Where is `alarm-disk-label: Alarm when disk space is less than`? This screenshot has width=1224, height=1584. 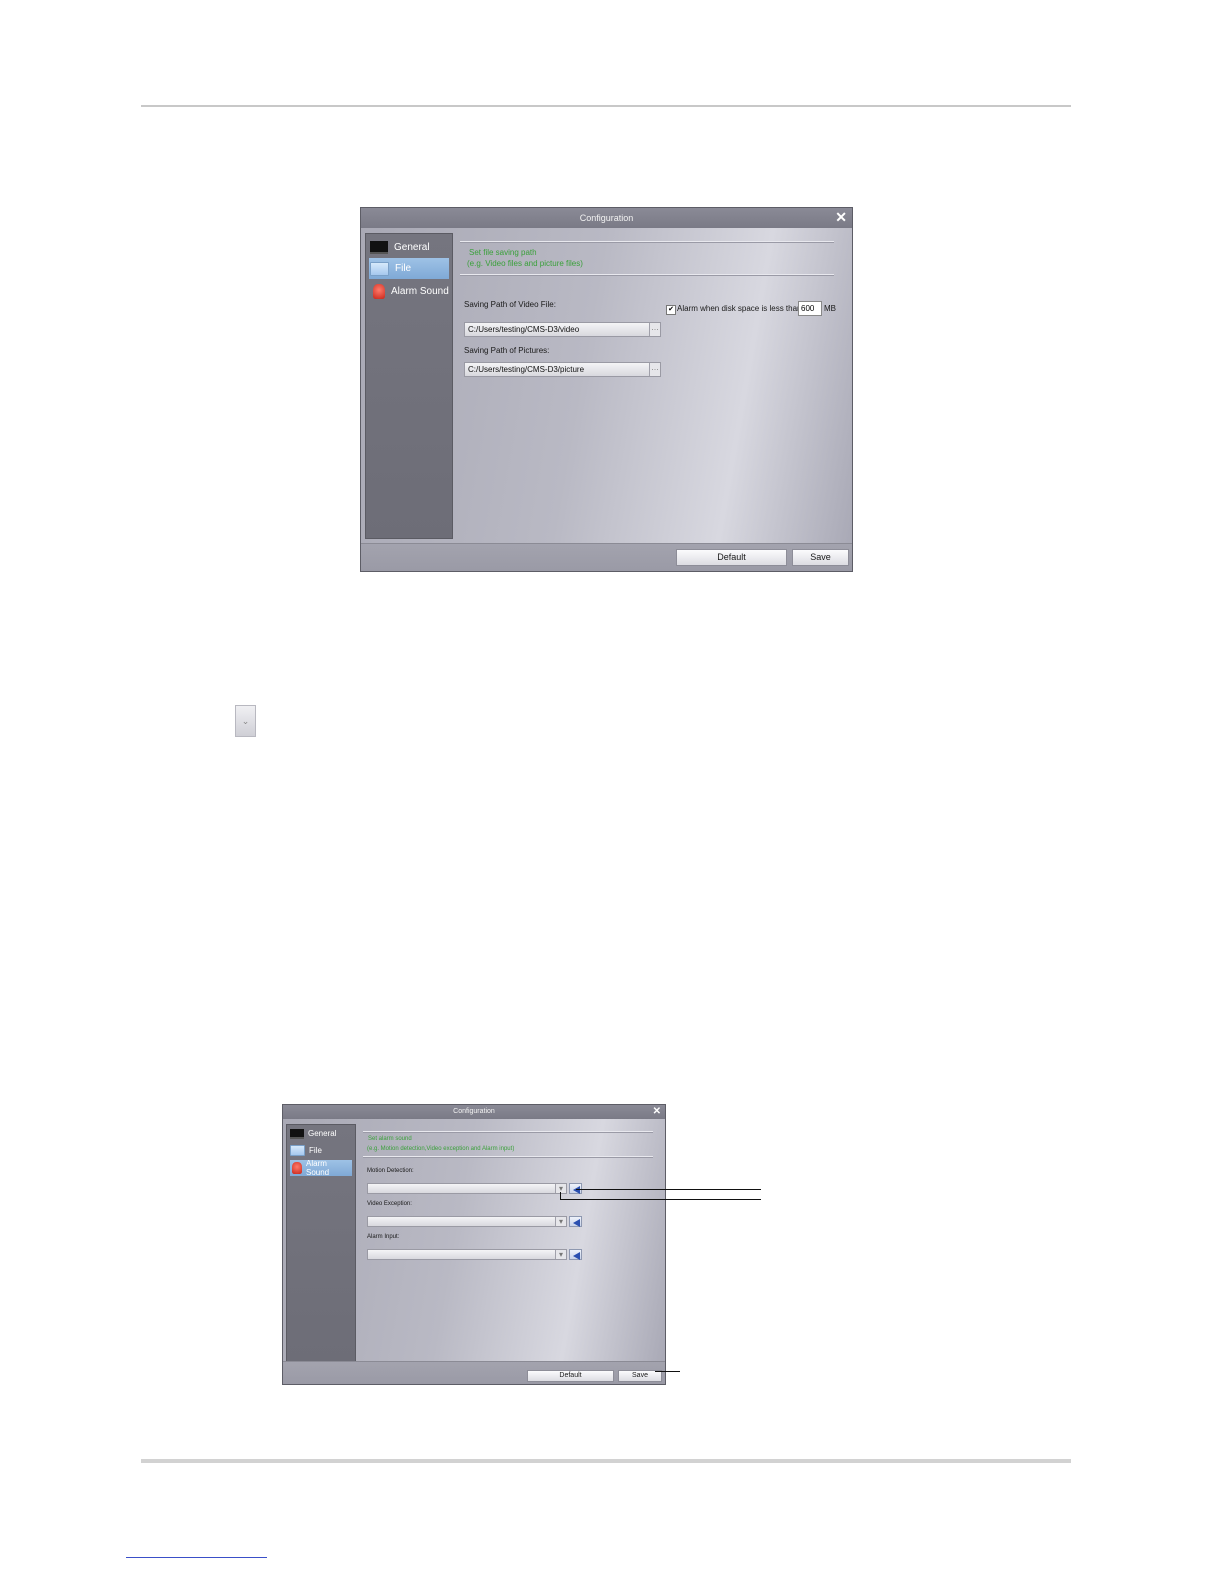
alarm-disk-label: Alarm when disk space is less than is located at coordinates (739, 308).